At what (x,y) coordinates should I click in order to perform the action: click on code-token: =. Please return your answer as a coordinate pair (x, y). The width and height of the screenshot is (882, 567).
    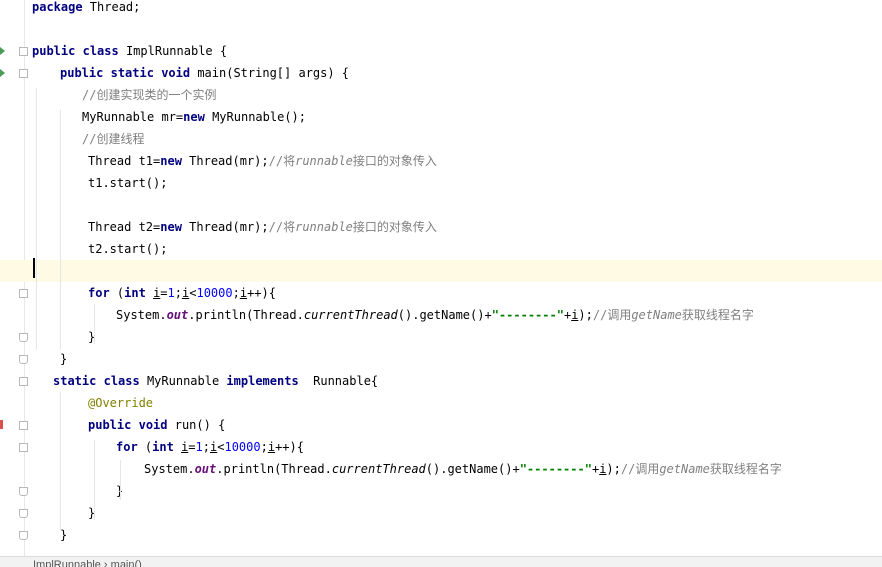
    Looking at the image, I should click on (164, 293).